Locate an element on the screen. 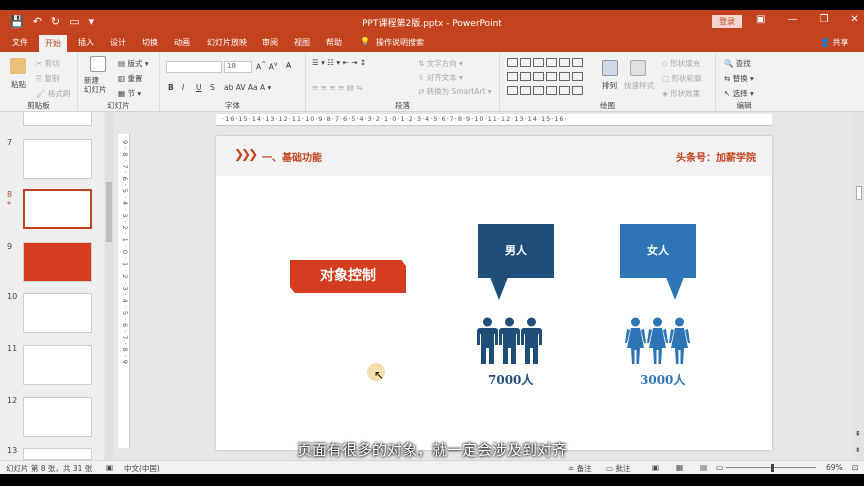 This screenshot has height=486, width=864. male-count: 7000人 is located at coordinates (510, 379).